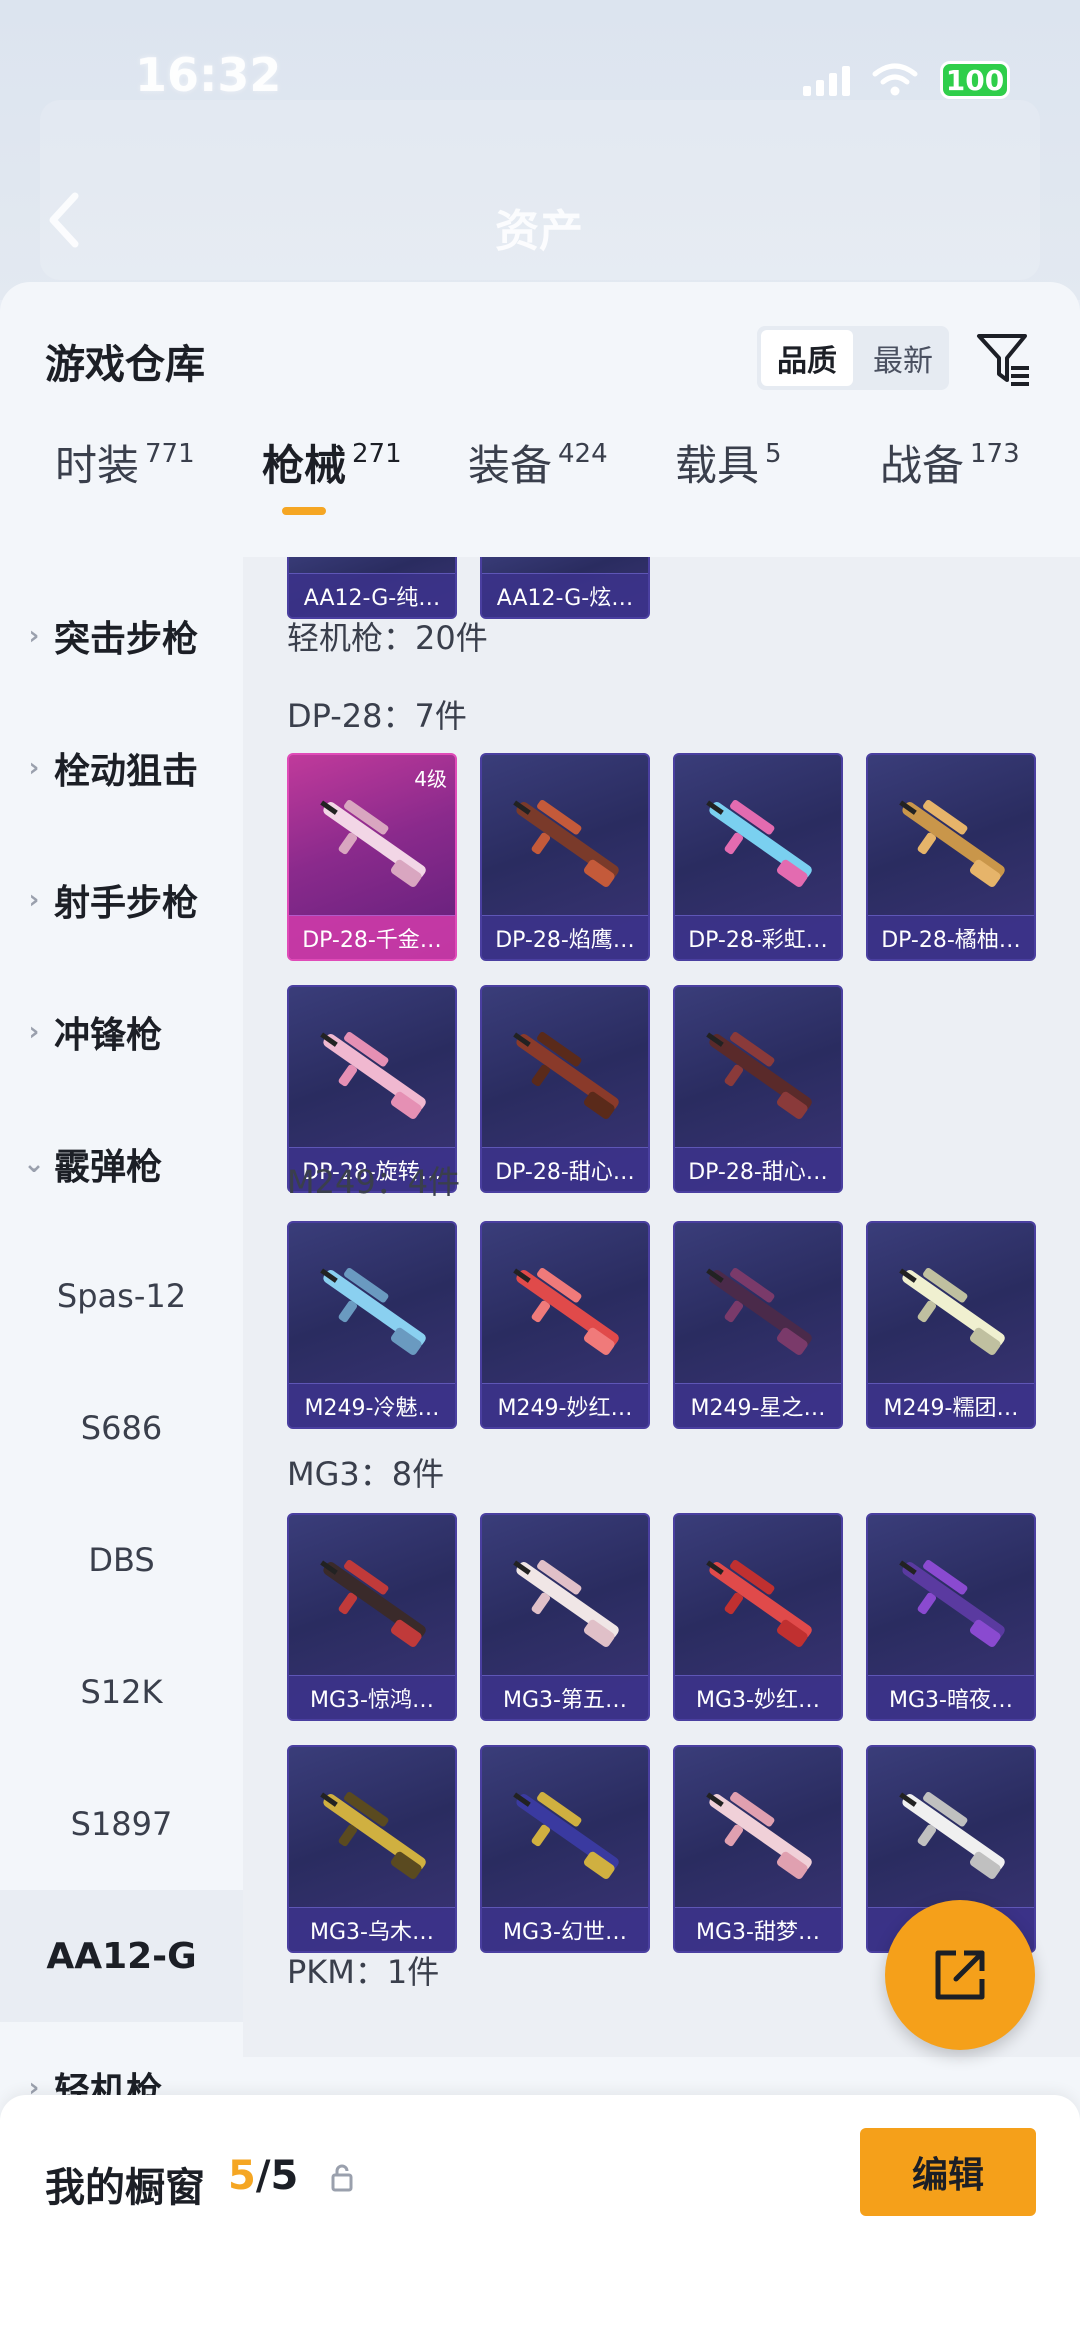 This screenshot has width=1080, height=2341. I want to click on tab-firearms: 枪械 271, so click(332, 487).